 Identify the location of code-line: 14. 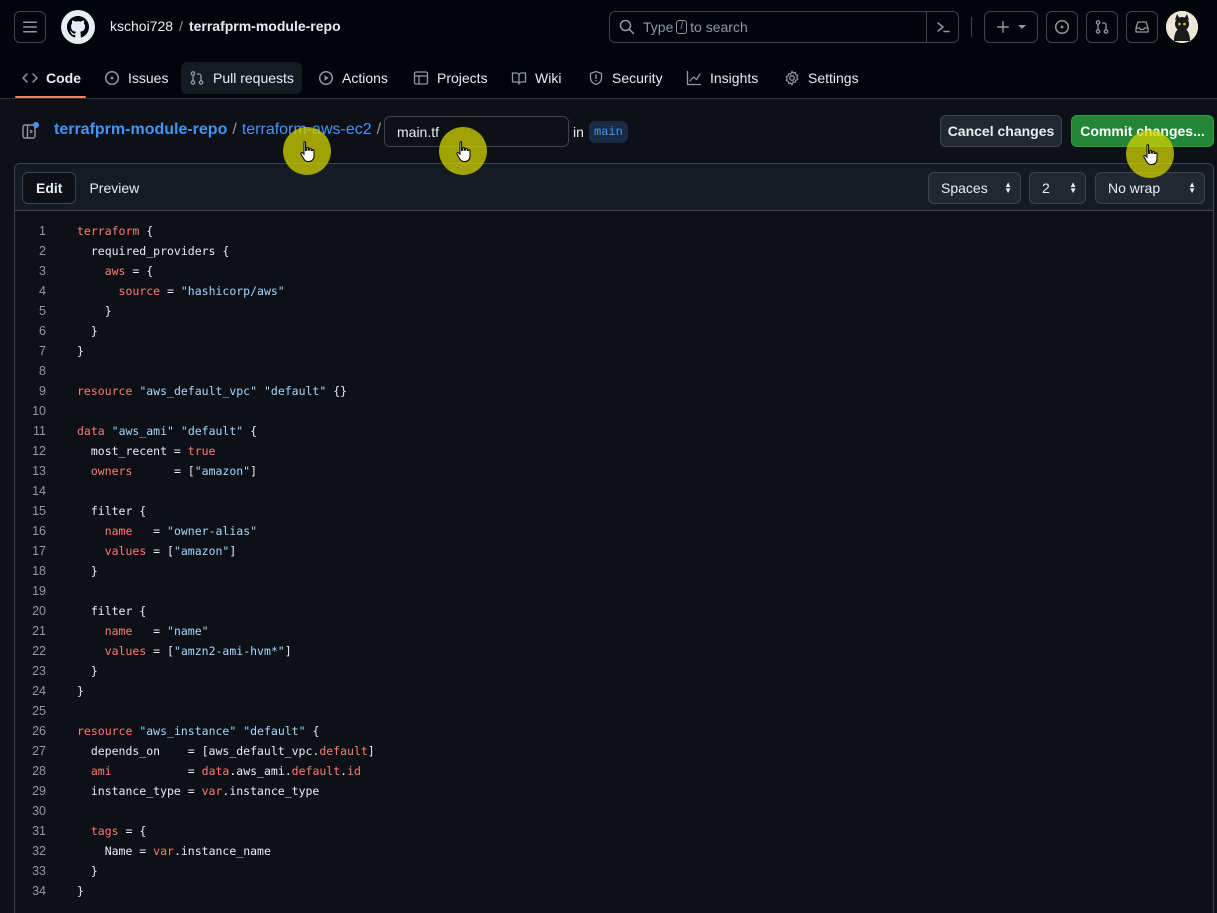
(614, 491).